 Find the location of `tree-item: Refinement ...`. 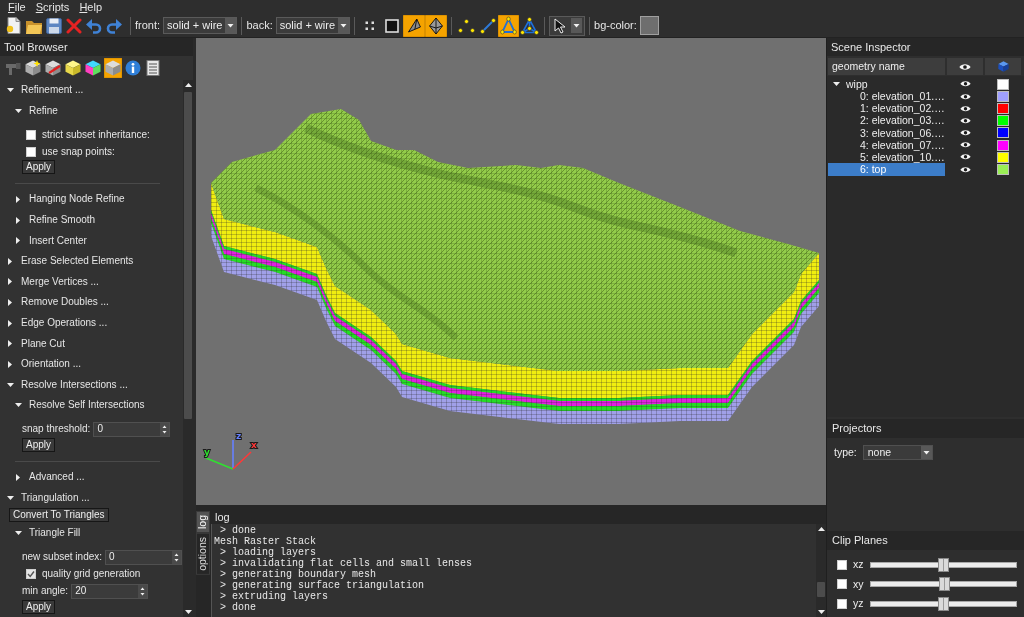

tree-item: Refinement ... is located at coordinates (45, 90).